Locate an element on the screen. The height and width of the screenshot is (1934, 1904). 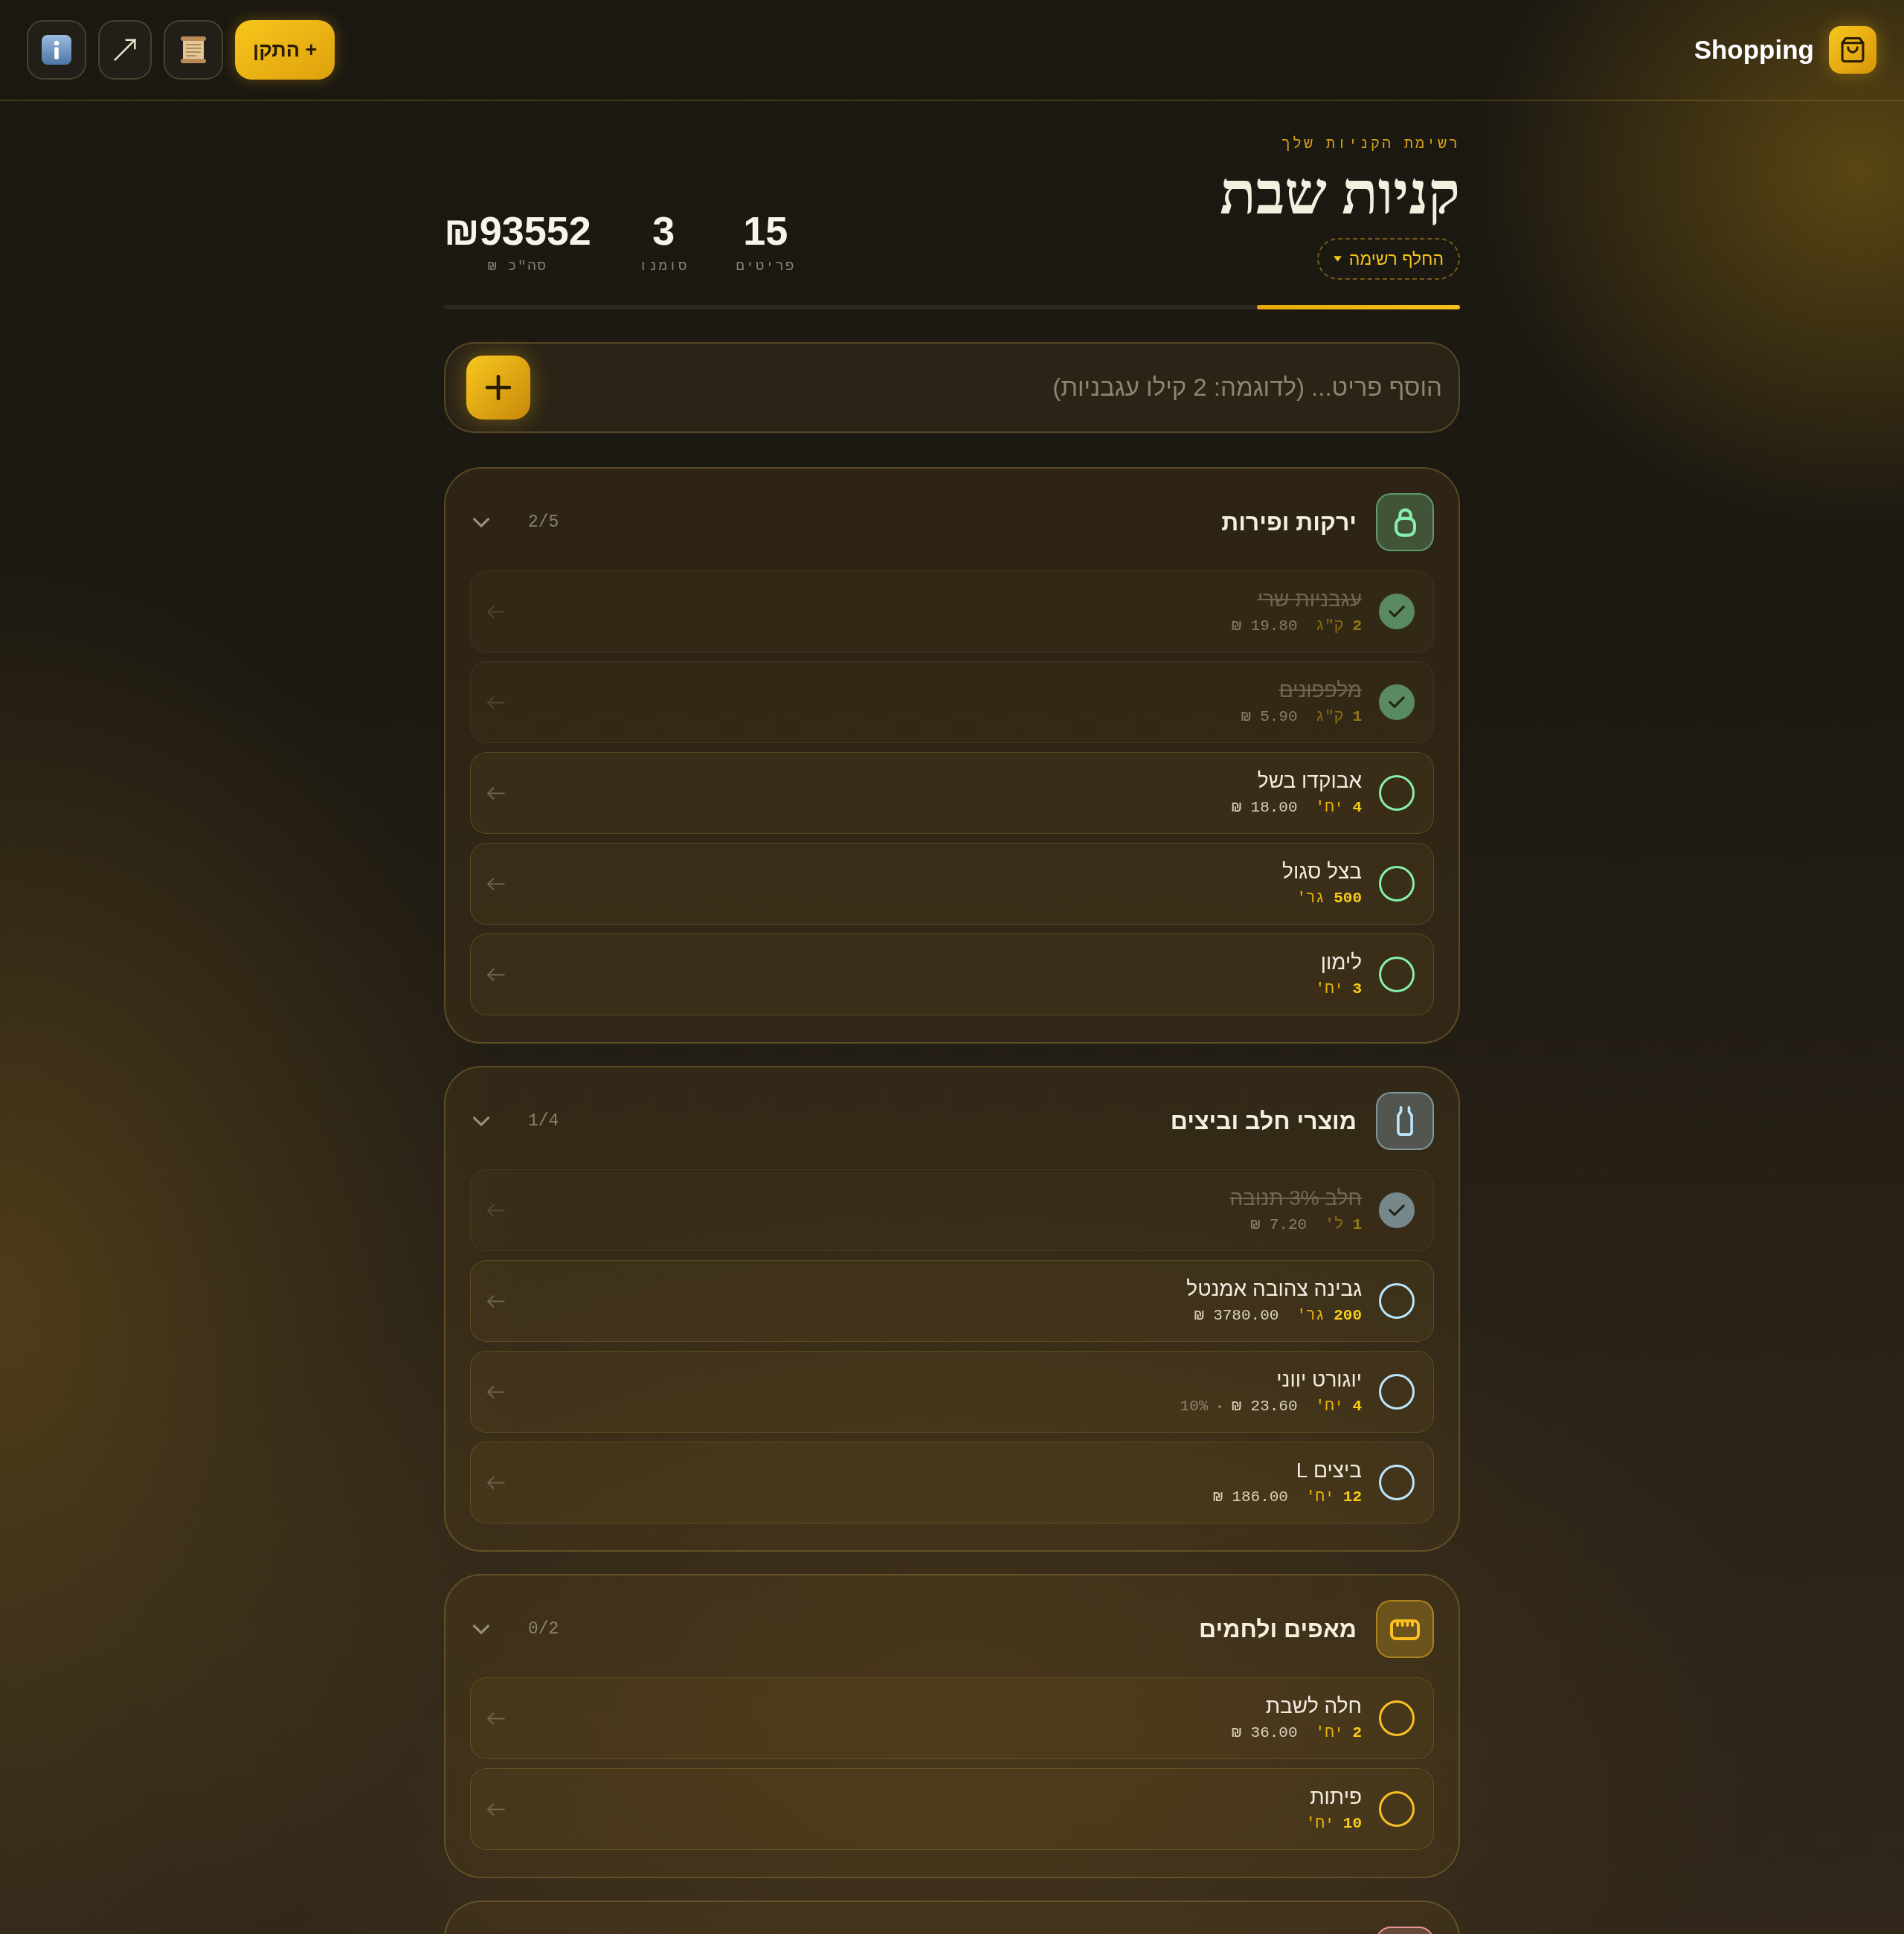
stat-label: סה"כ ₪ is located at coordinates (518, 266).